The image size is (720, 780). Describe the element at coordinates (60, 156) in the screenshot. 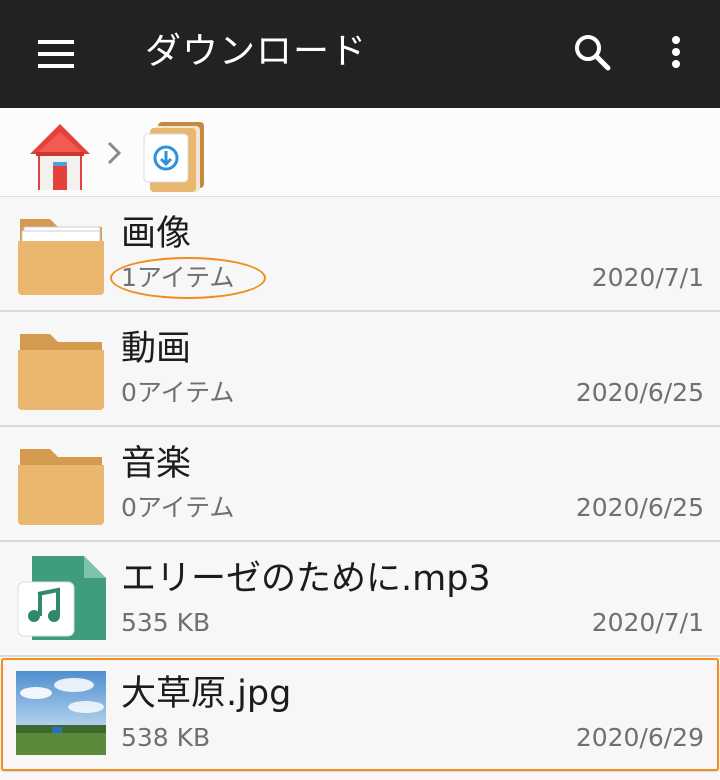

I see `home-icon` at that location.